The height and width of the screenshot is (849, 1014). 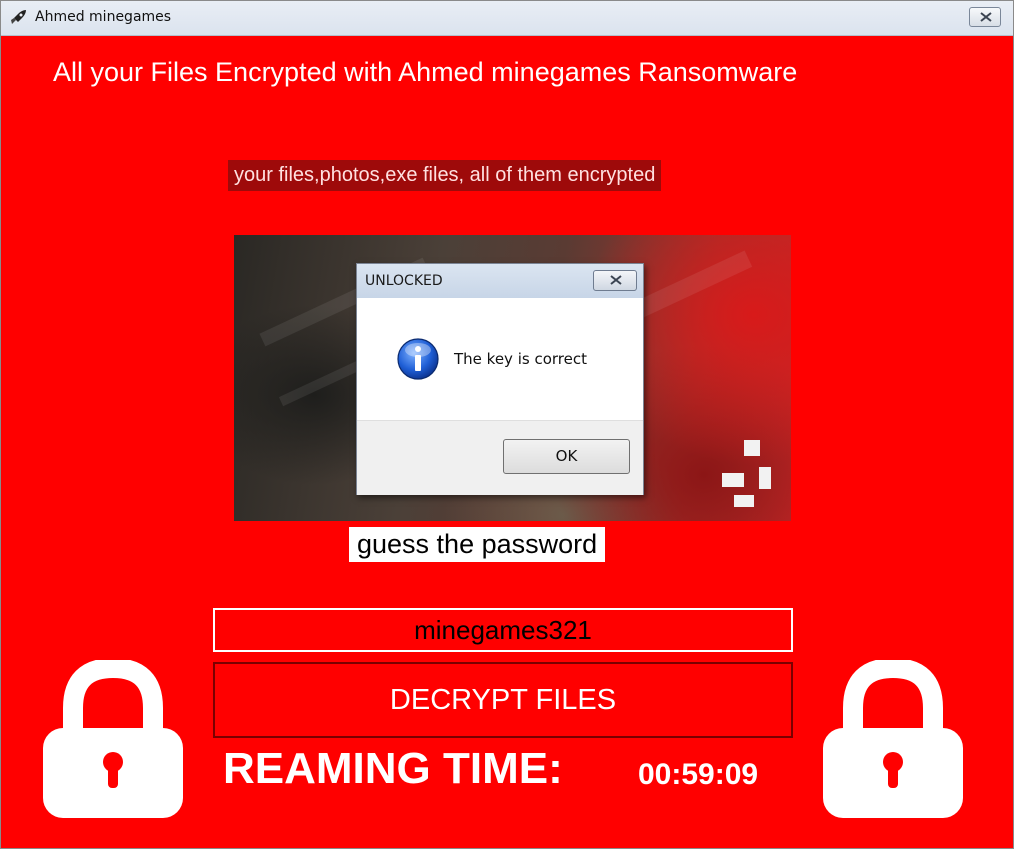 What do you see at coordinates (520, 359) in the screenshot?
I see `dialog-message: The key is correct` at bounding box center [520, 359].